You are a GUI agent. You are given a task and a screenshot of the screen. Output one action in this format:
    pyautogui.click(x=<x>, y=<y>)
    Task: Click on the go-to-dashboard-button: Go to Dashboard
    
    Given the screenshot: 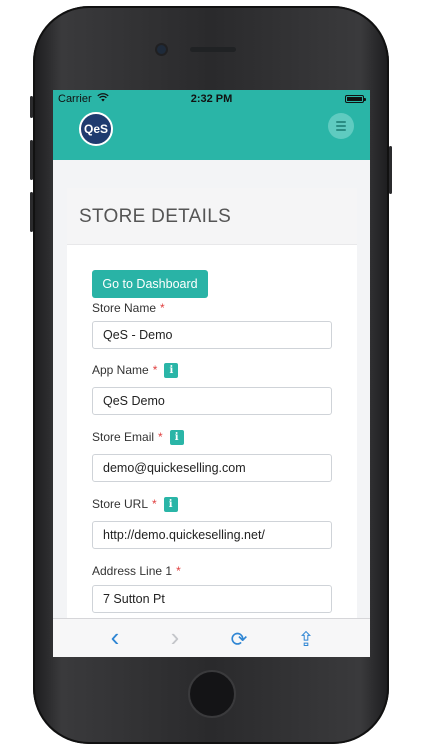 What is the action you would take?
    pyautogui.click(x=150, y=284)
    